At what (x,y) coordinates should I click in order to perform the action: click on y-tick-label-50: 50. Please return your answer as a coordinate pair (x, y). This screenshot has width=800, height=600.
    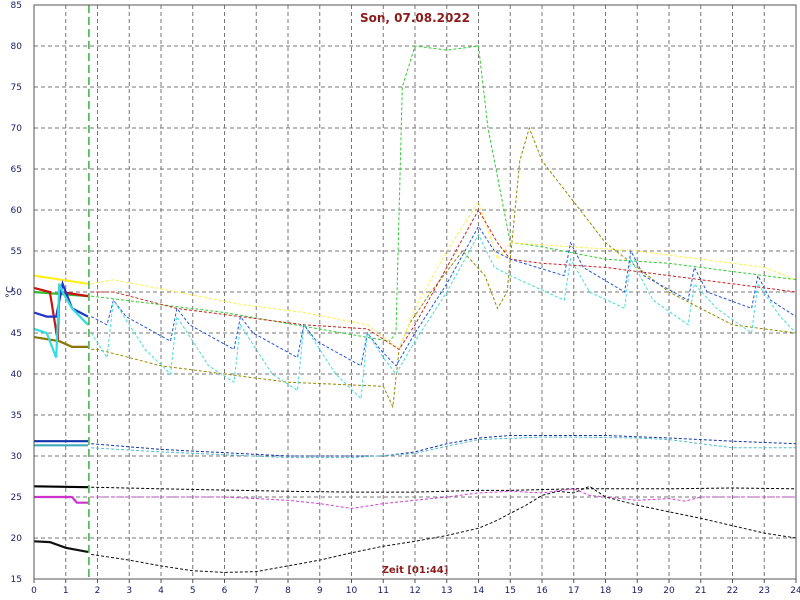
    Looking at the image, I should click on (17, 293).